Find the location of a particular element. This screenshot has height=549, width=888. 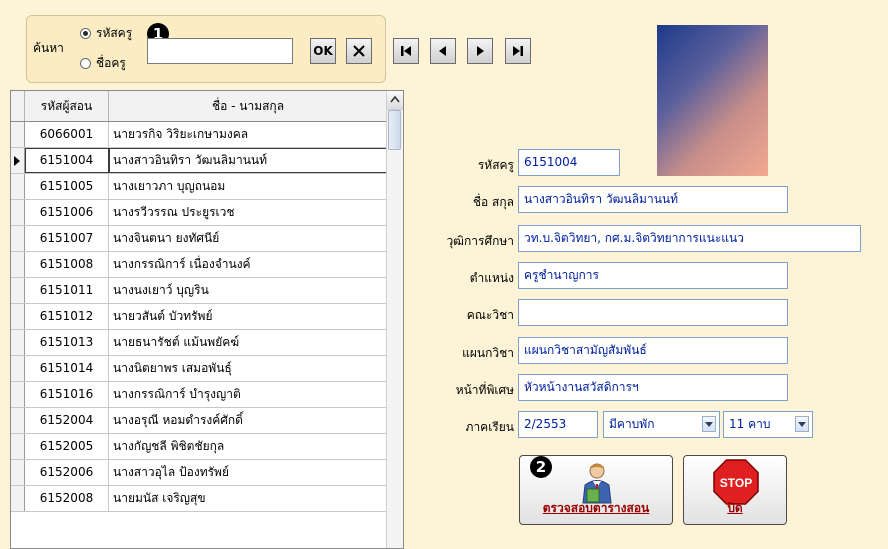

cell-teacher-code: 6152008 is located at coordinates (67, 498).